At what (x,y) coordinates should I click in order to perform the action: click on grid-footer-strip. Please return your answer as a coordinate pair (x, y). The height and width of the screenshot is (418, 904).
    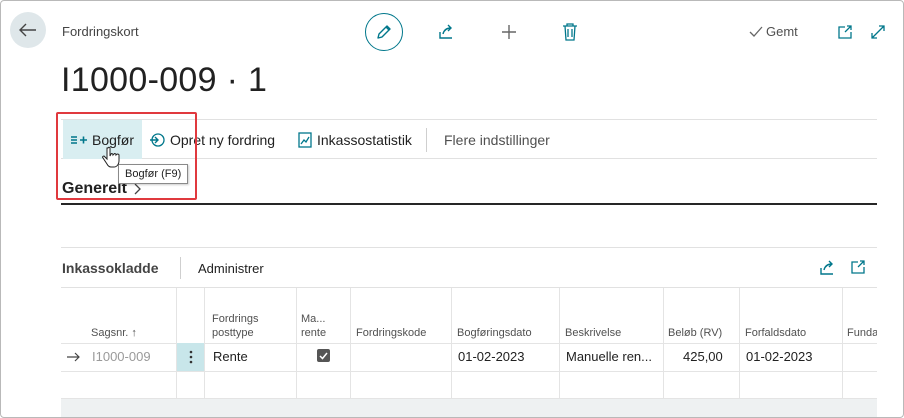
    Looking at the image, I should click on (469, 408).